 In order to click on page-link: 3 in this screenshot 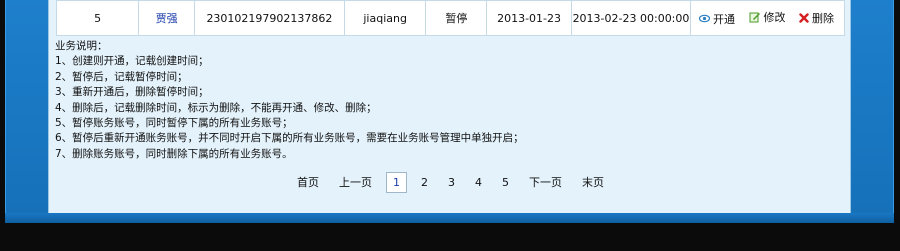, I will do `click(451, 182)`.